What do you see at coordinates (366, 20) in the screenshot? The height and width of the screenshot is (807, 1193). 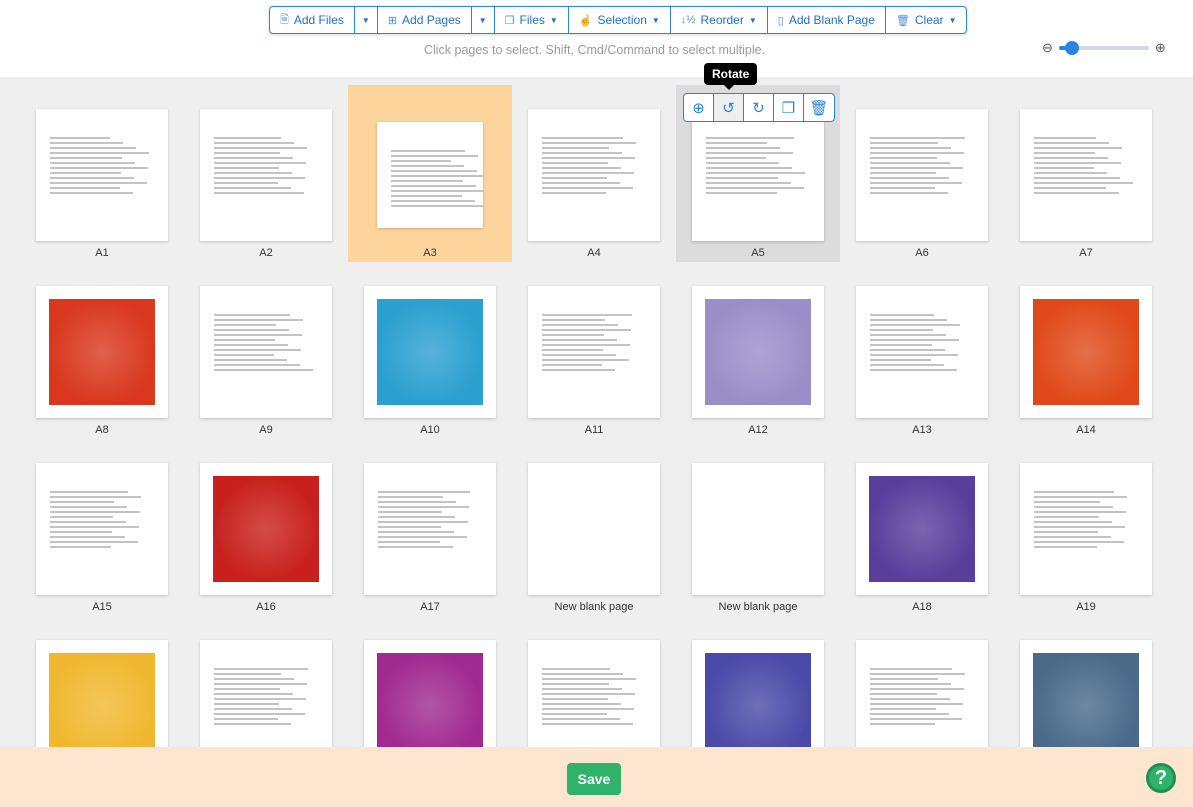 I see `add-files-dropdown: ▼` at bounding box center [366, 20].